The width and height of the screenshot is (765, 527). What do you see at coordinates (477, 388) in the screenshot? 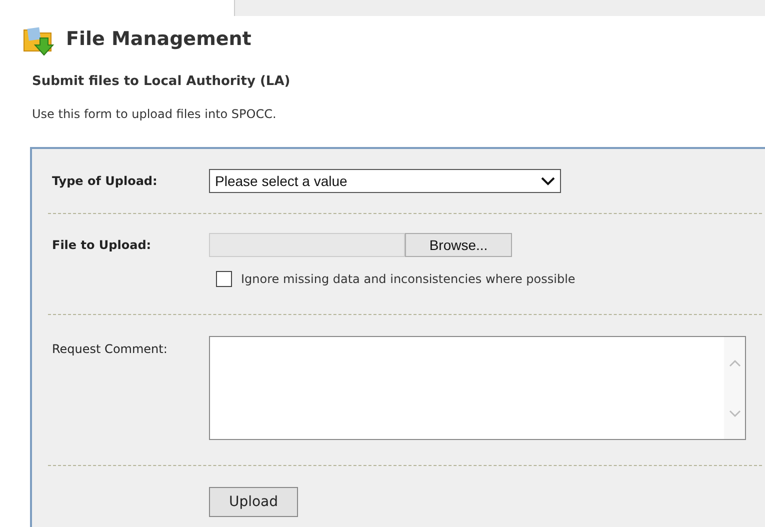
I see `comment-textarea` at bounding box center [477, 388].